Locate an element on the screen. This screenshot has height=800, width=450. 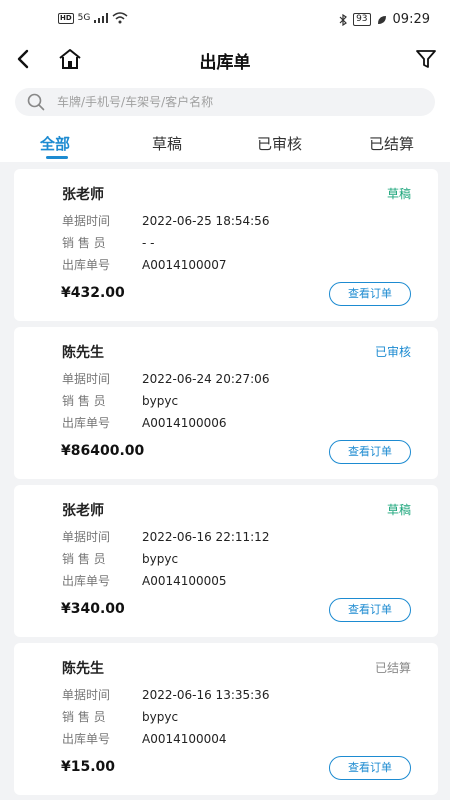
order-no-value: A0014100005 is located at coordinates (184, 581).